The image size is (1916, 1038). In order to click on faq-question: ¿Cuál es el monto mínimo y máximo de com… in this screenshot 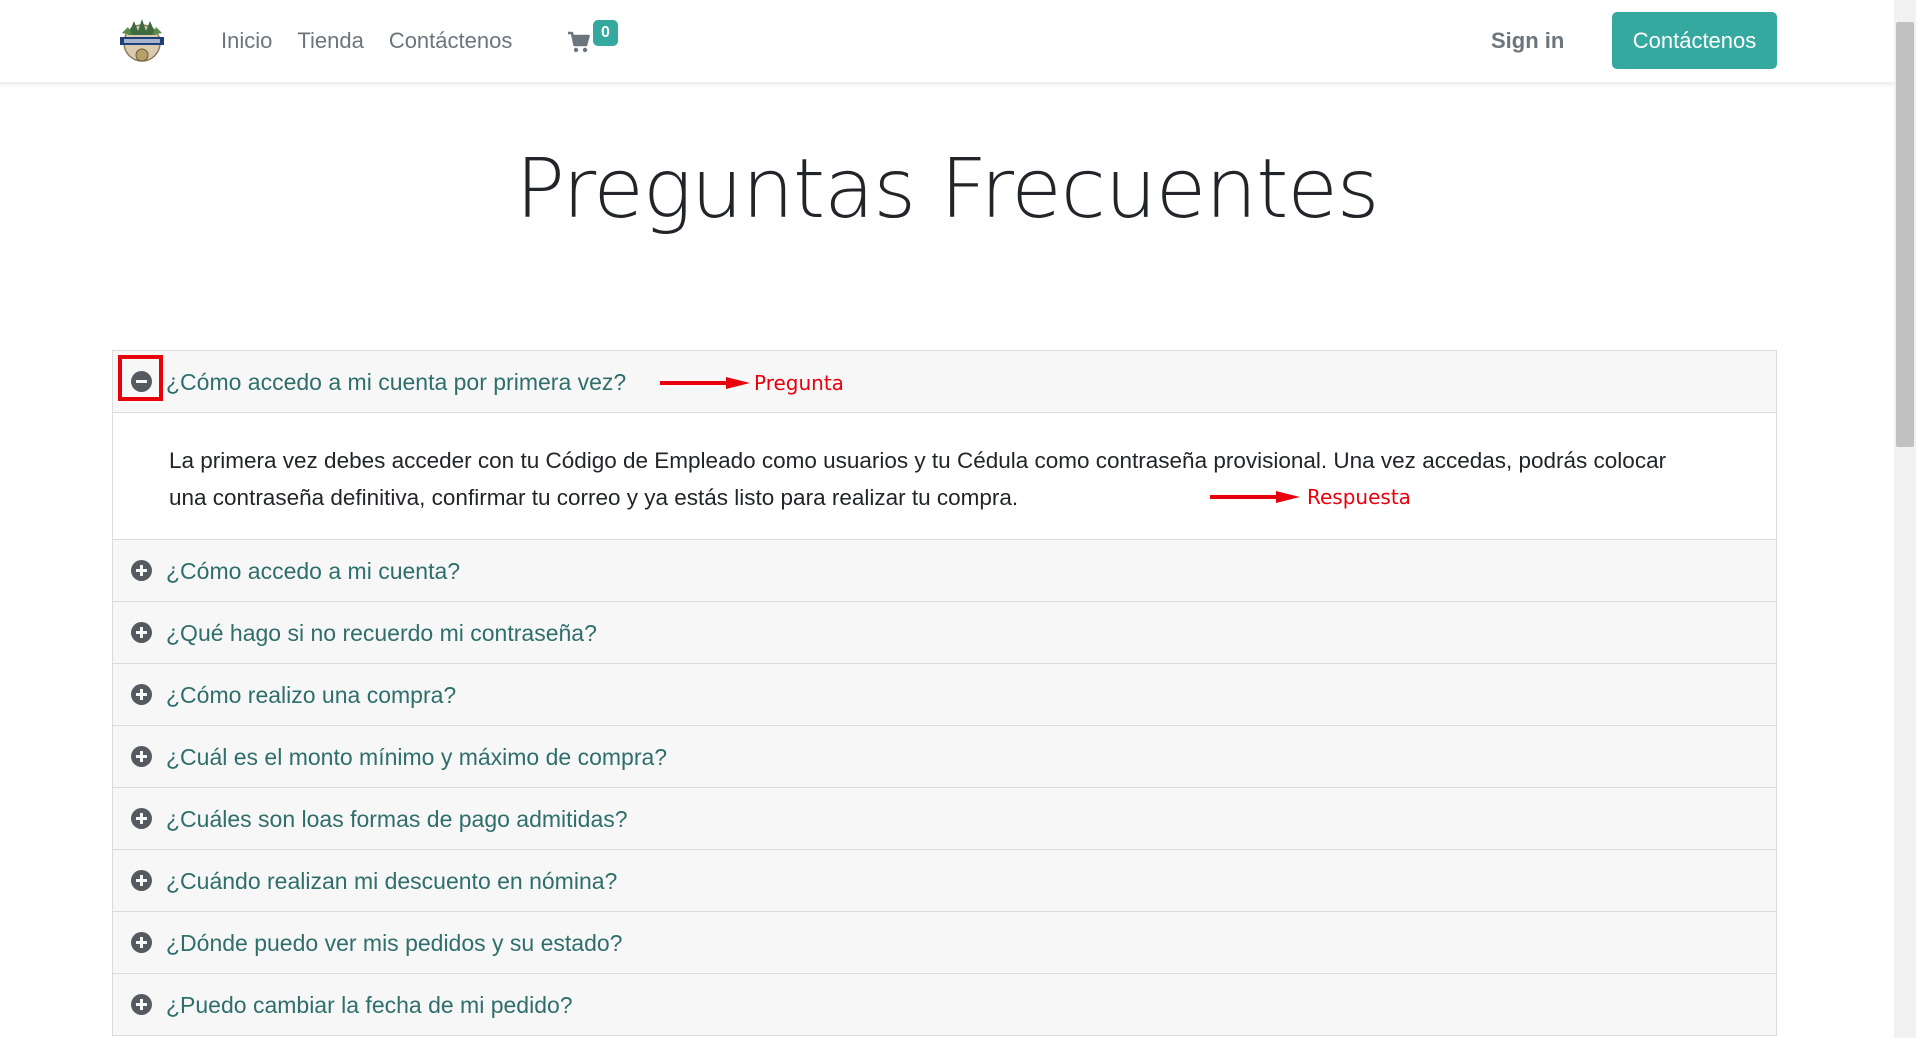, I will do `click(416, 757)`.